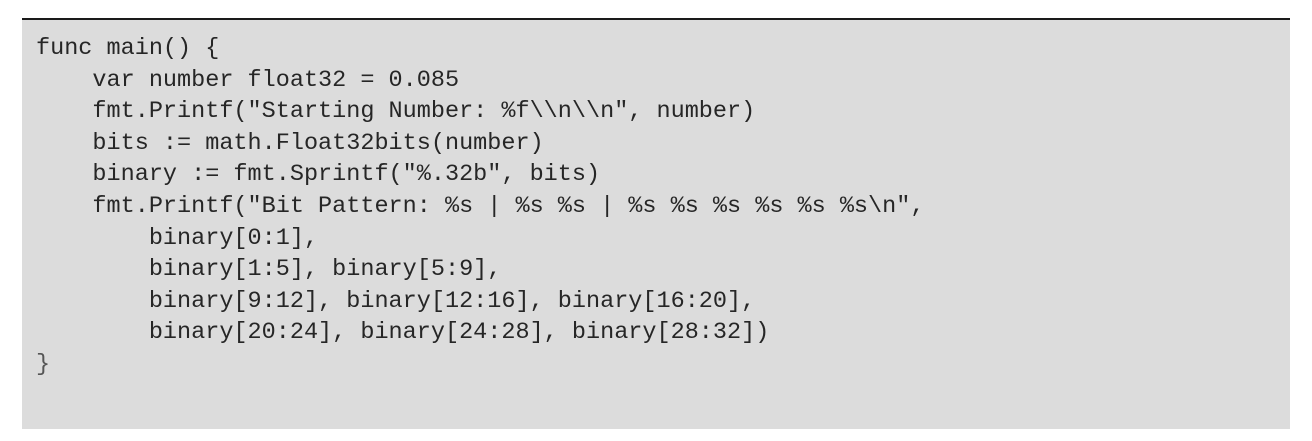 The image size is (1312, 441). Describe the element at coordinates (248, 80) in the screenshot. I see `code-line: var number float32 = 0.085` at that location.